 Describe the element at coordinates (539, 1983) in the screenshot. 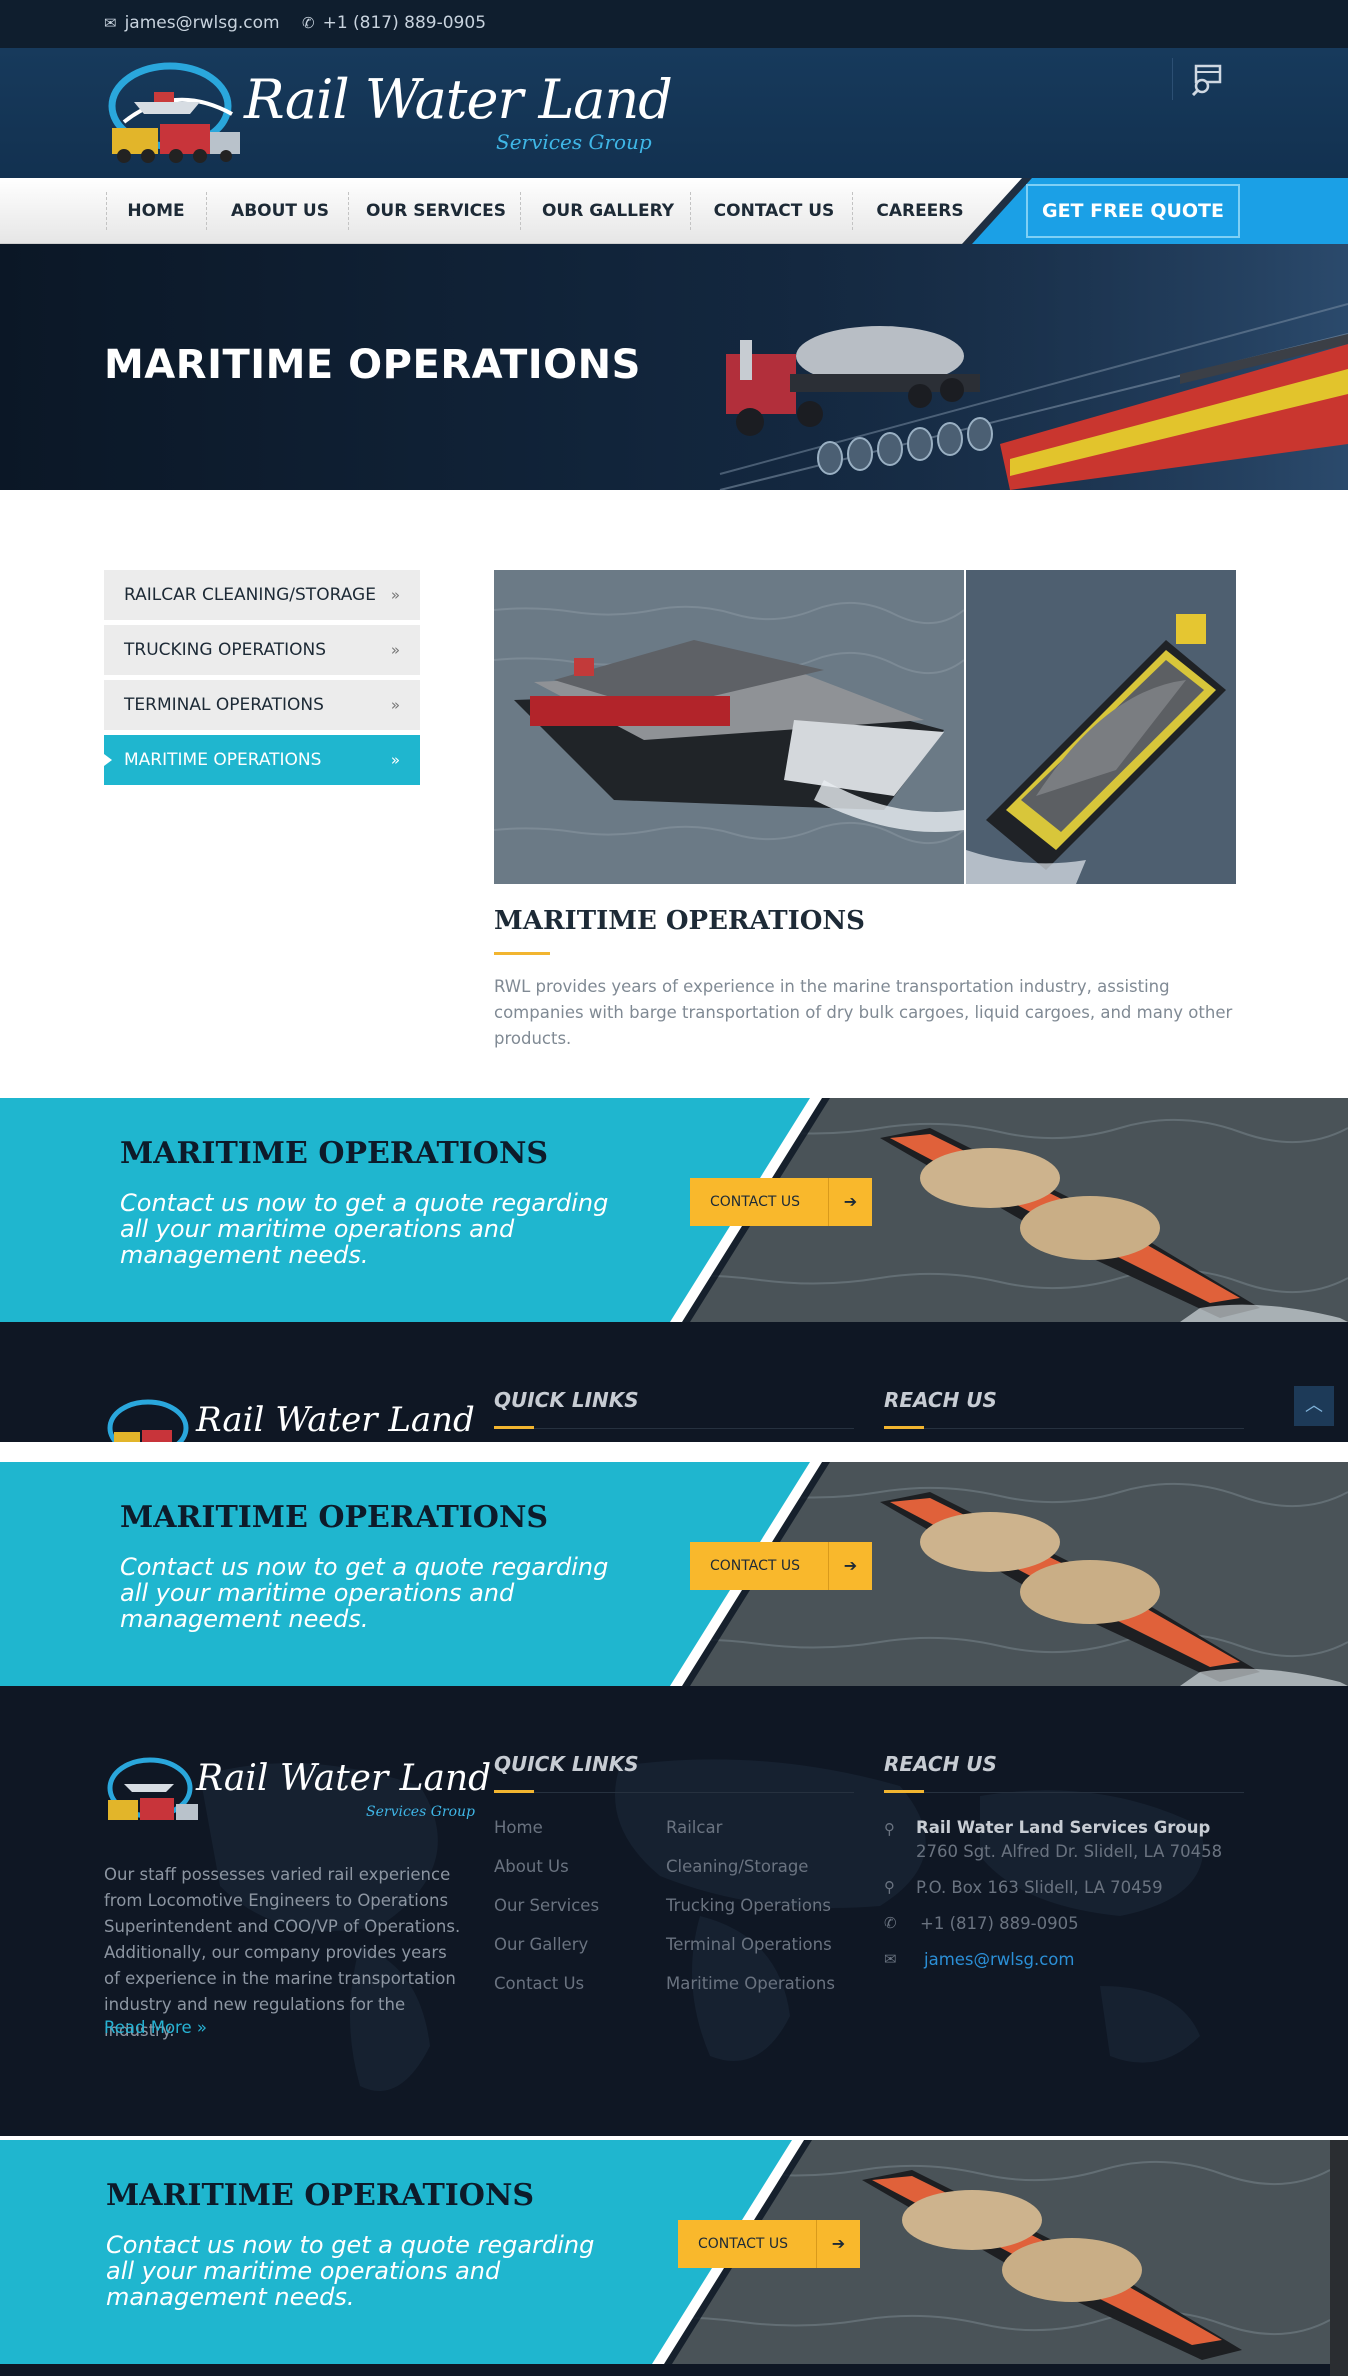

I see `footer-link-contact-us: Contact Us` at that location.